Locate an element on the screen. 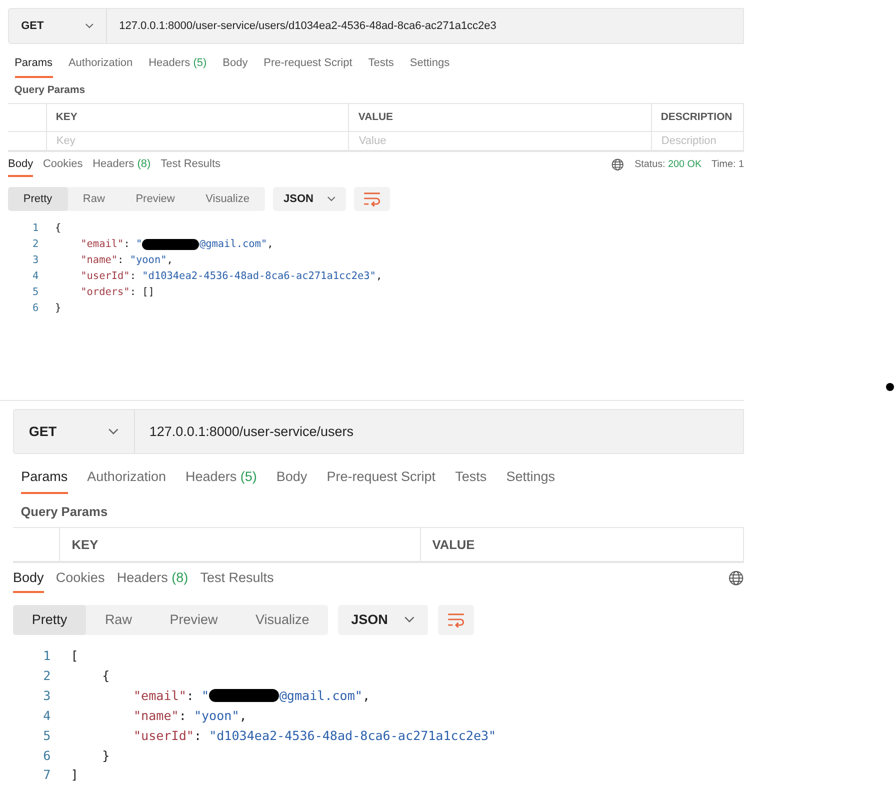 This screenshot has width=896, height=808. json-punctuation: [ is located at coordinates (74, 656).